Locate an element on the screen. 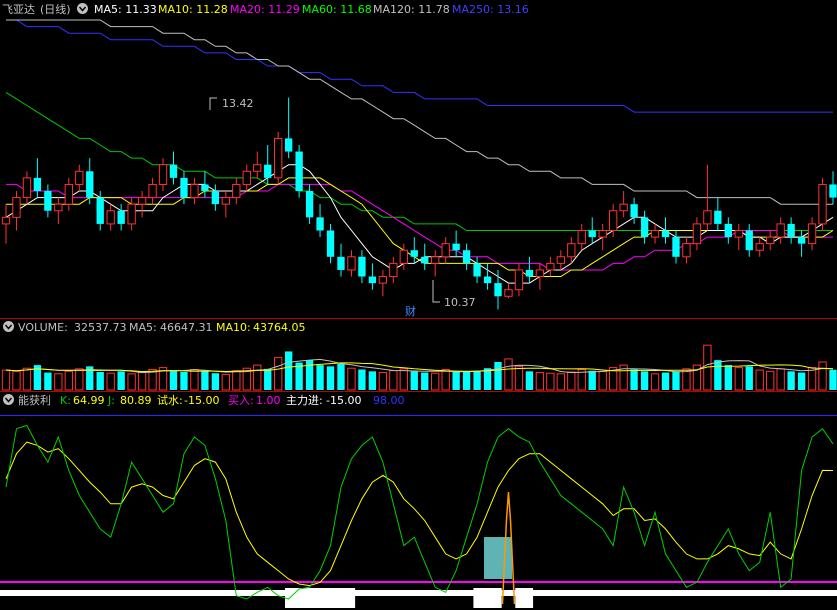  volume-settings-button is located at coordinates (8, 326).